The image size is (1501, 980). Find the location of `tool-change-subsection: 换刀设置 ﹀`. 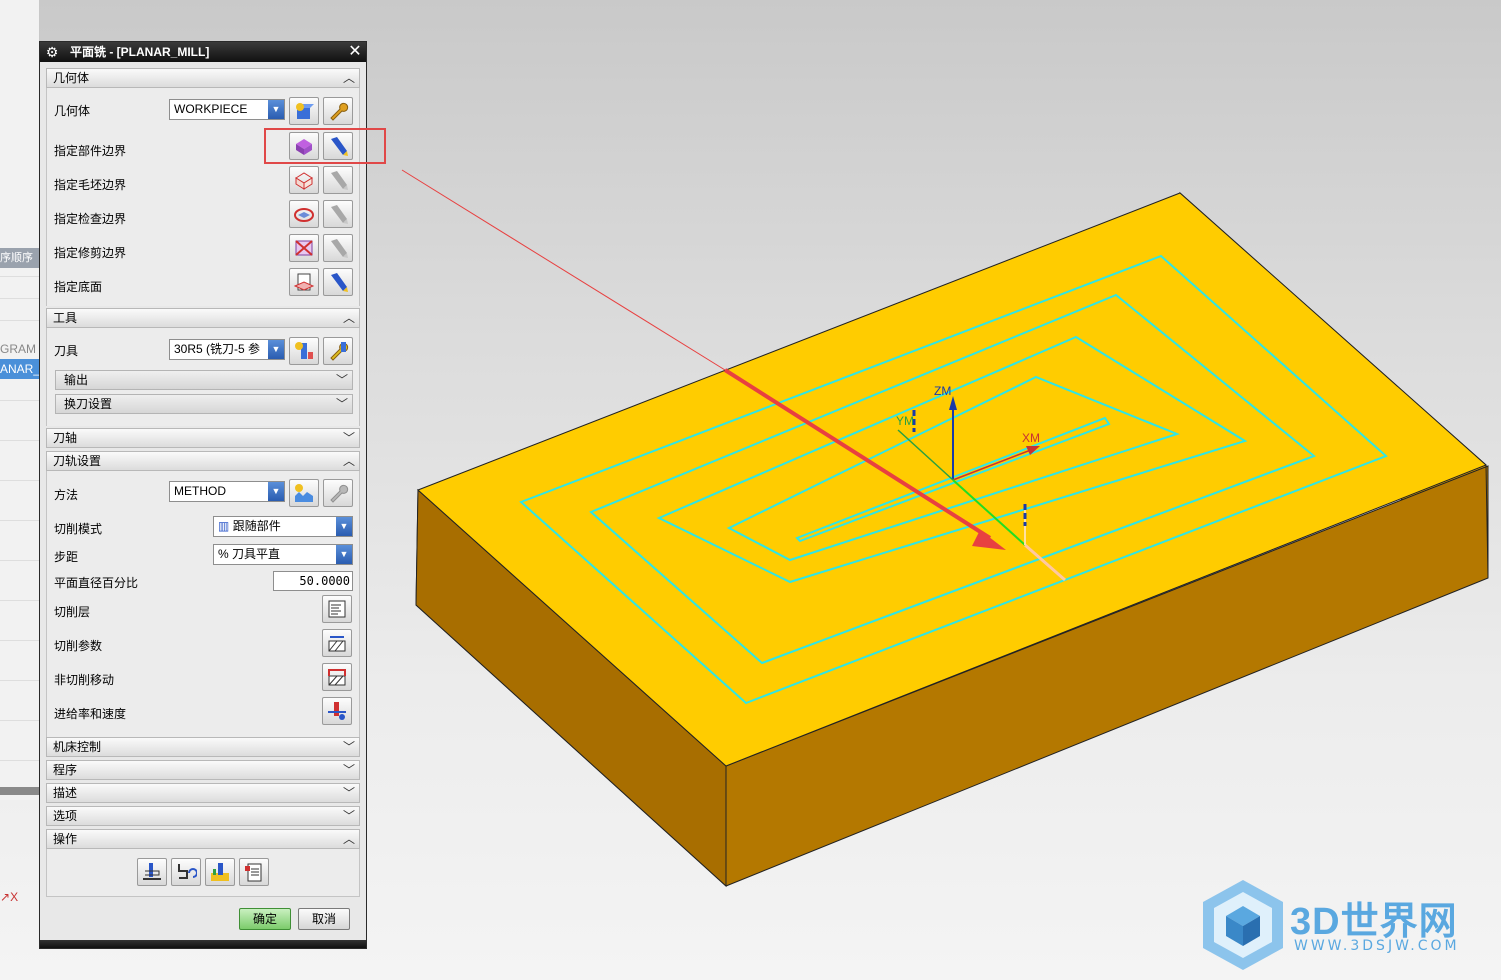

tool-change-subsection: 换刀设置 ﹀ is located at coordinates (204, 404).